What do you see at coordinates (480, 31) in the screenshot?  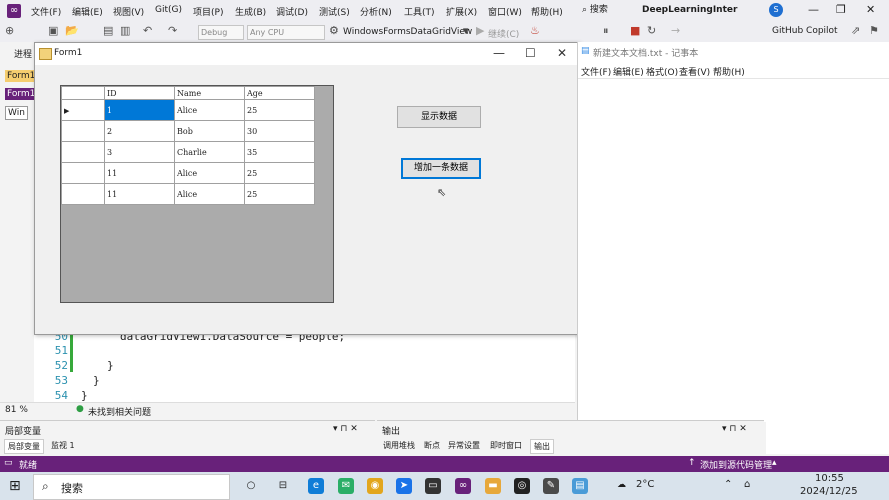 I see `play-icon: ▶` at bounding box center [480, 31].